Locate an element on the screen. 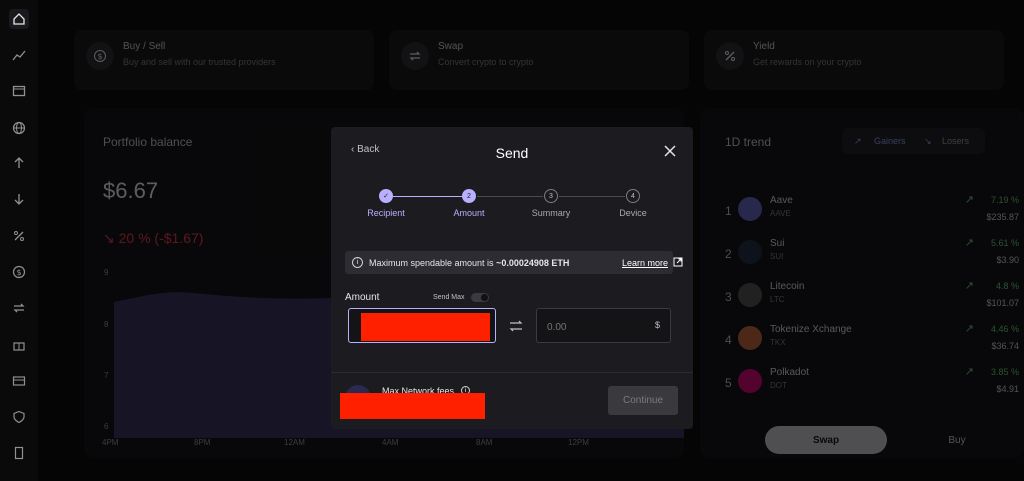  card-icon is located at coordinates (19, 381).